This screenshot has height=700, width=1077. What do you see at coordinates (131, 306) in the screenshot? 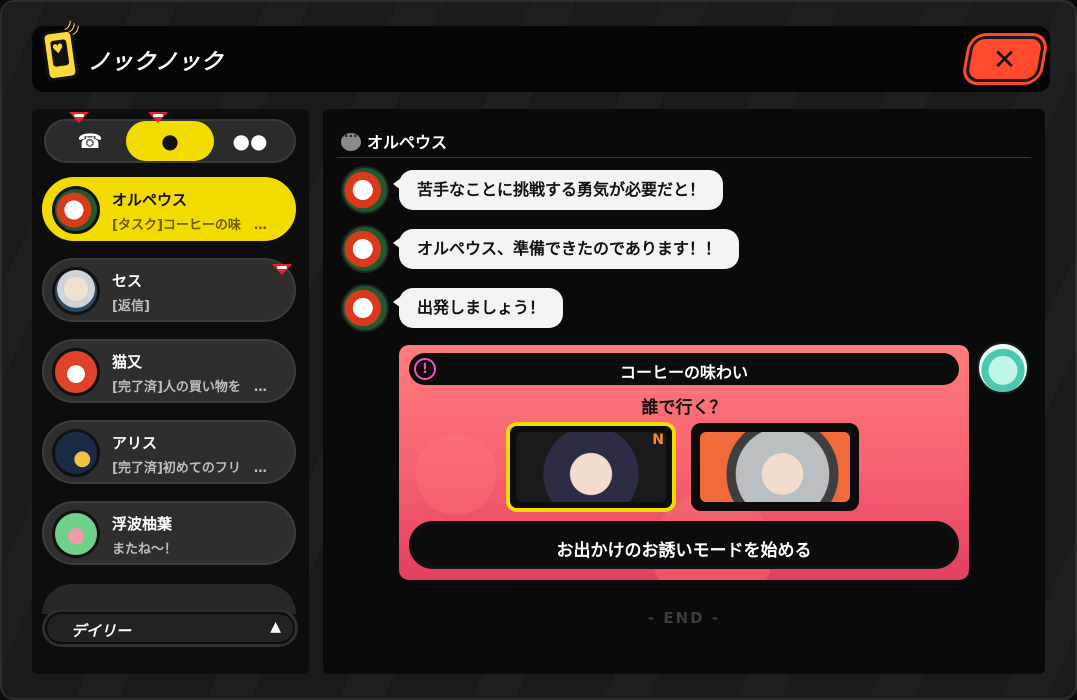
I see `contact-preview: [返信]` at bounding box center [131, 306].